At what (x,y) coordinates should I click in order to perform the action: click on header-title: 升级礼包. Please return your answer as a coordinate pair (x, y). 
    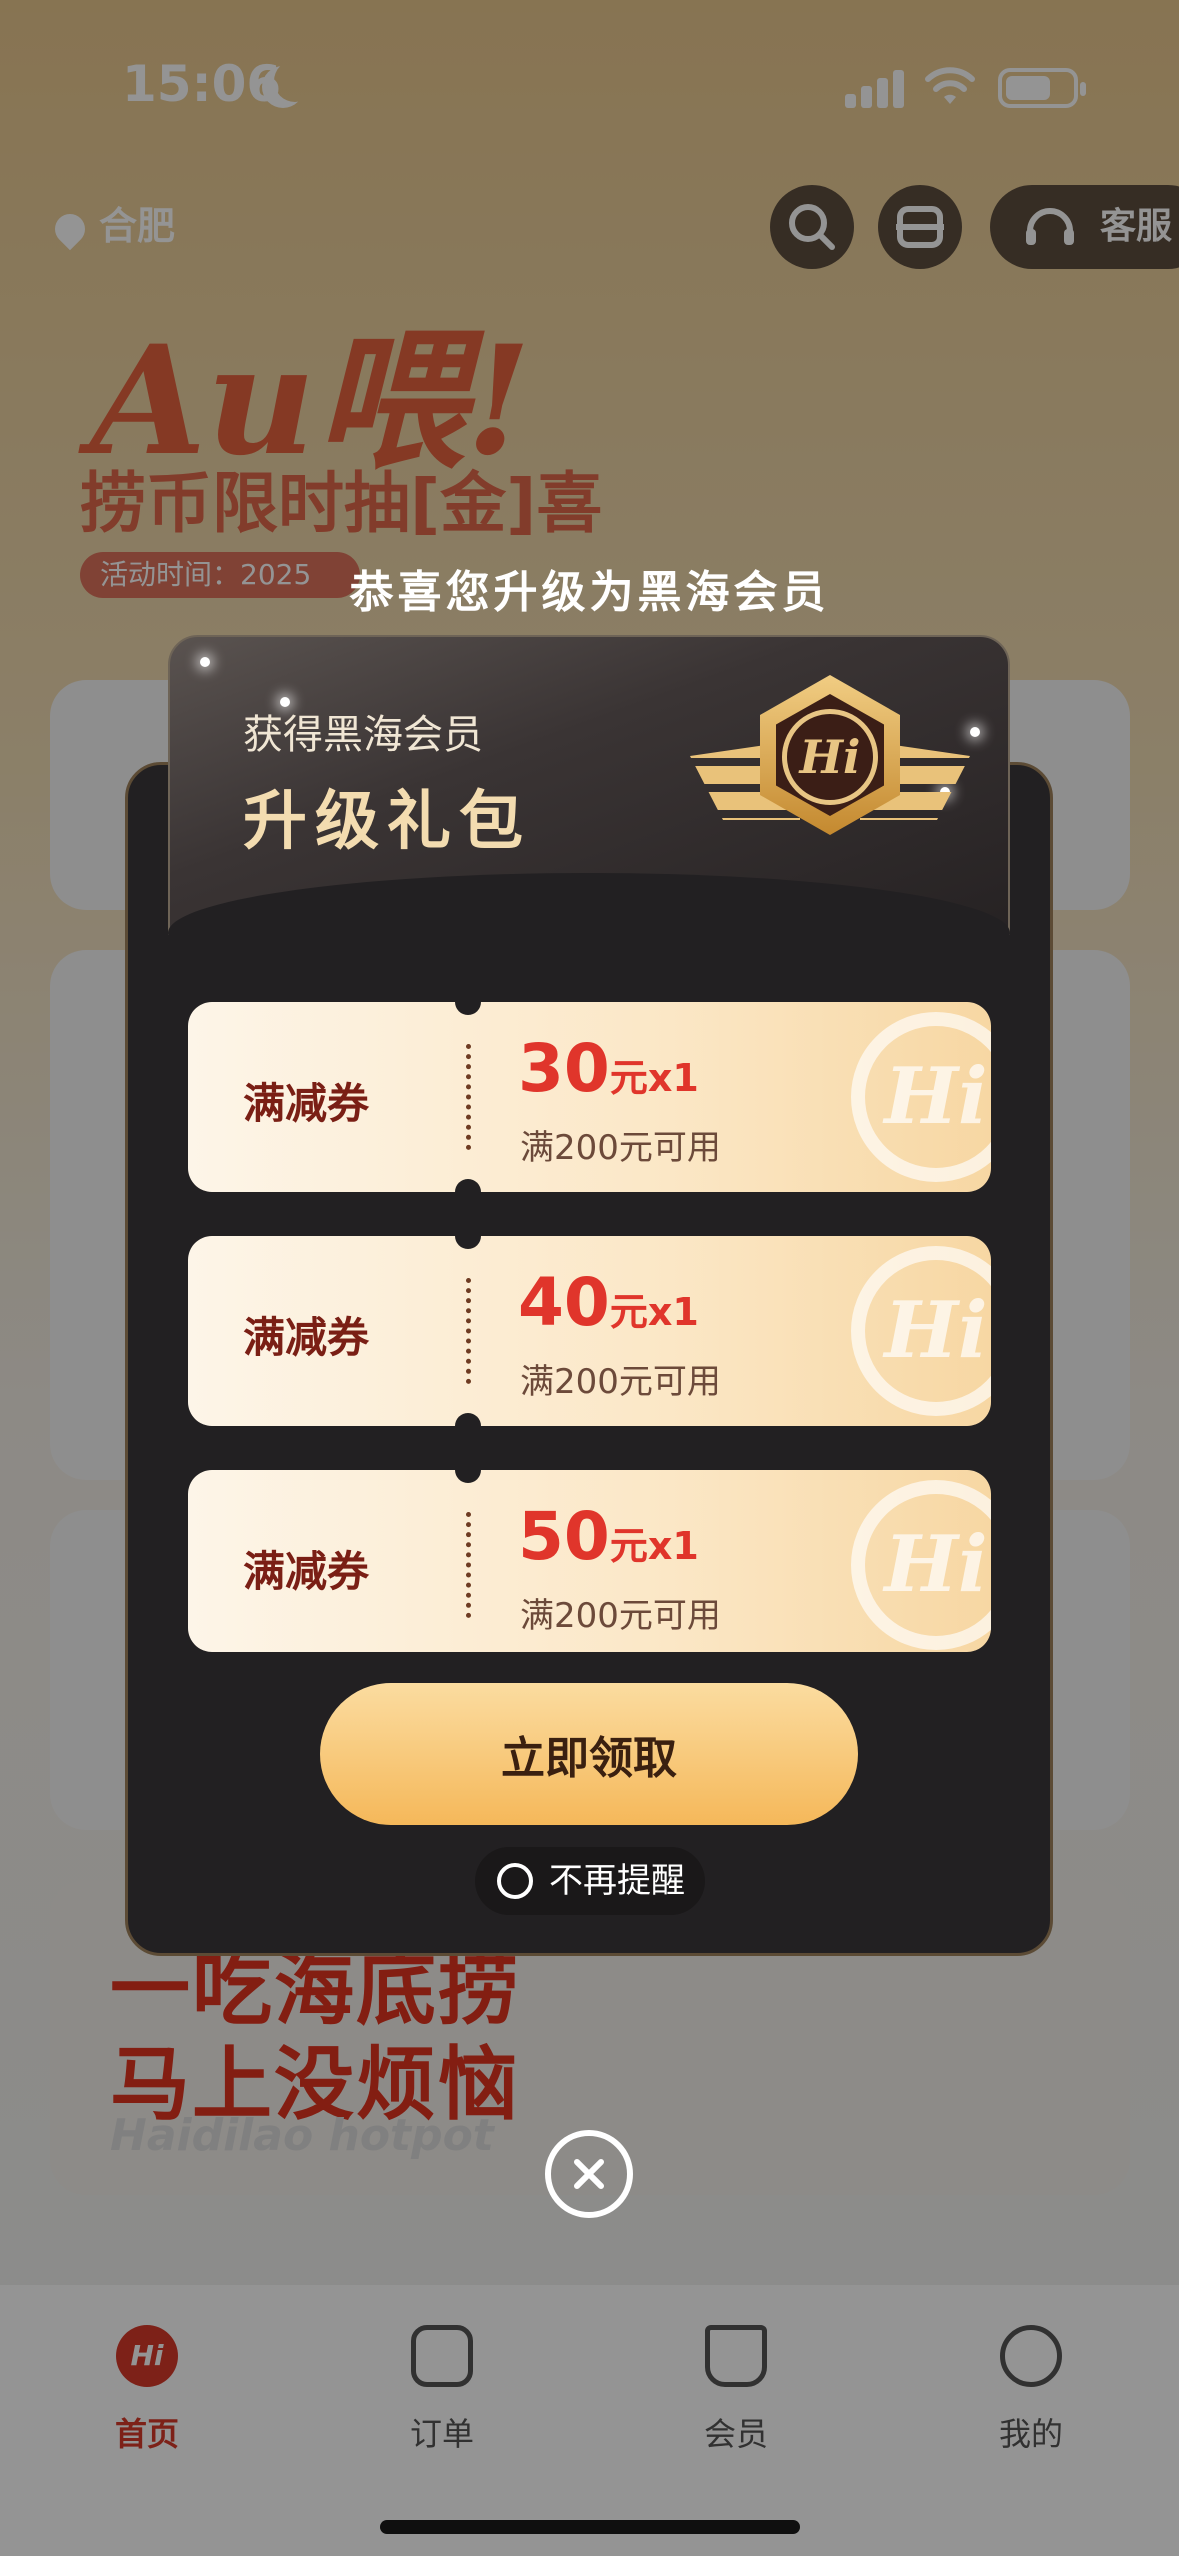
    Looking at the image, I should click on (387, 822).